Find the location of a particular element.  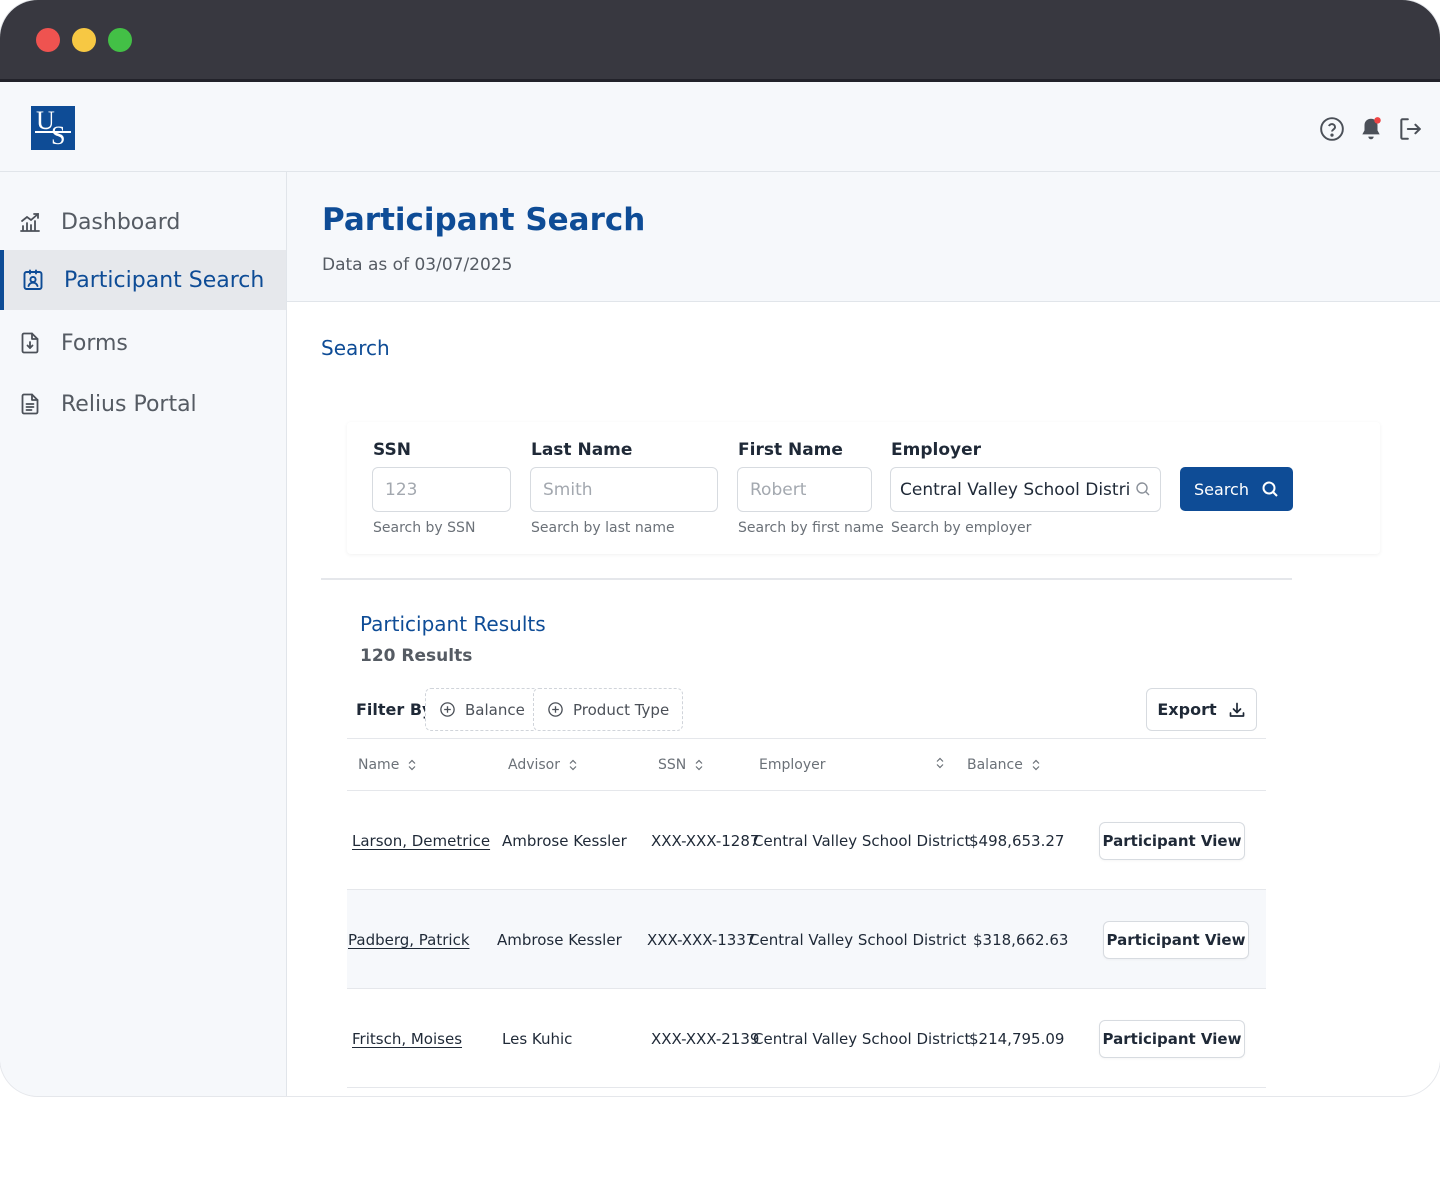

close-window-button is located at coordinates (48, 40).